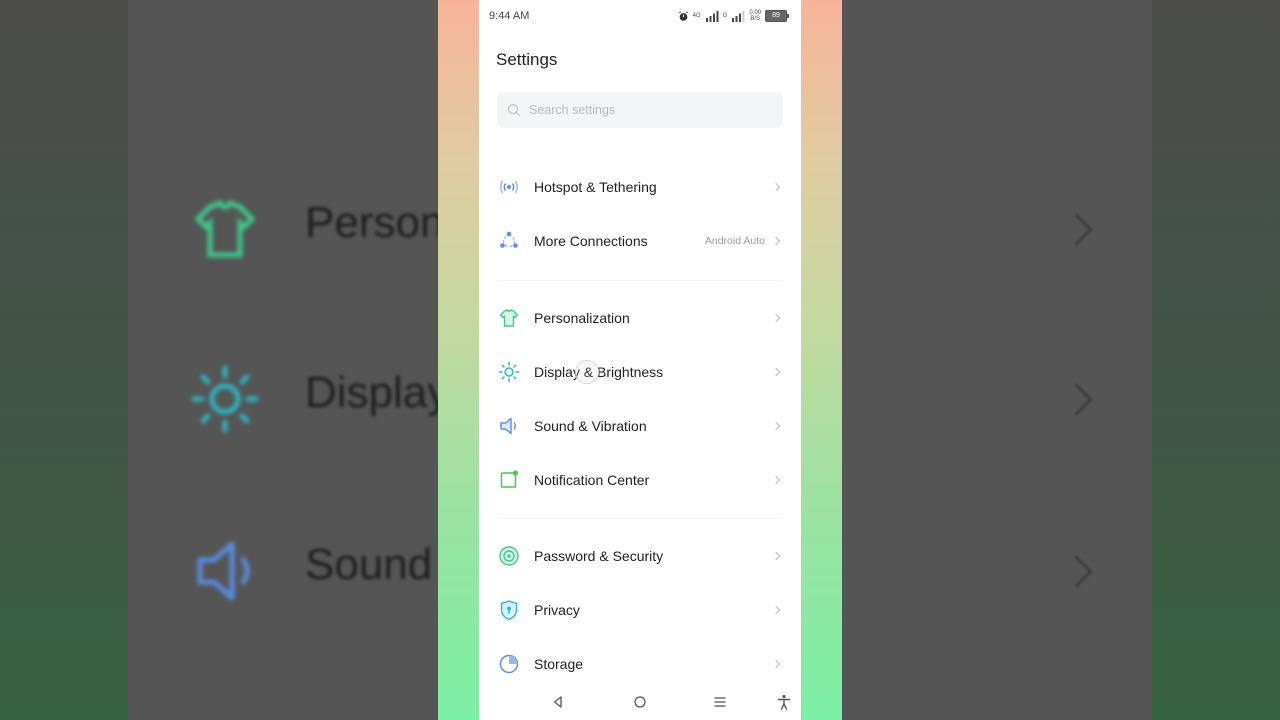 The width and height of the screenshot is (1280, 720). I want to click on touch-indicator, so click(587, 372).